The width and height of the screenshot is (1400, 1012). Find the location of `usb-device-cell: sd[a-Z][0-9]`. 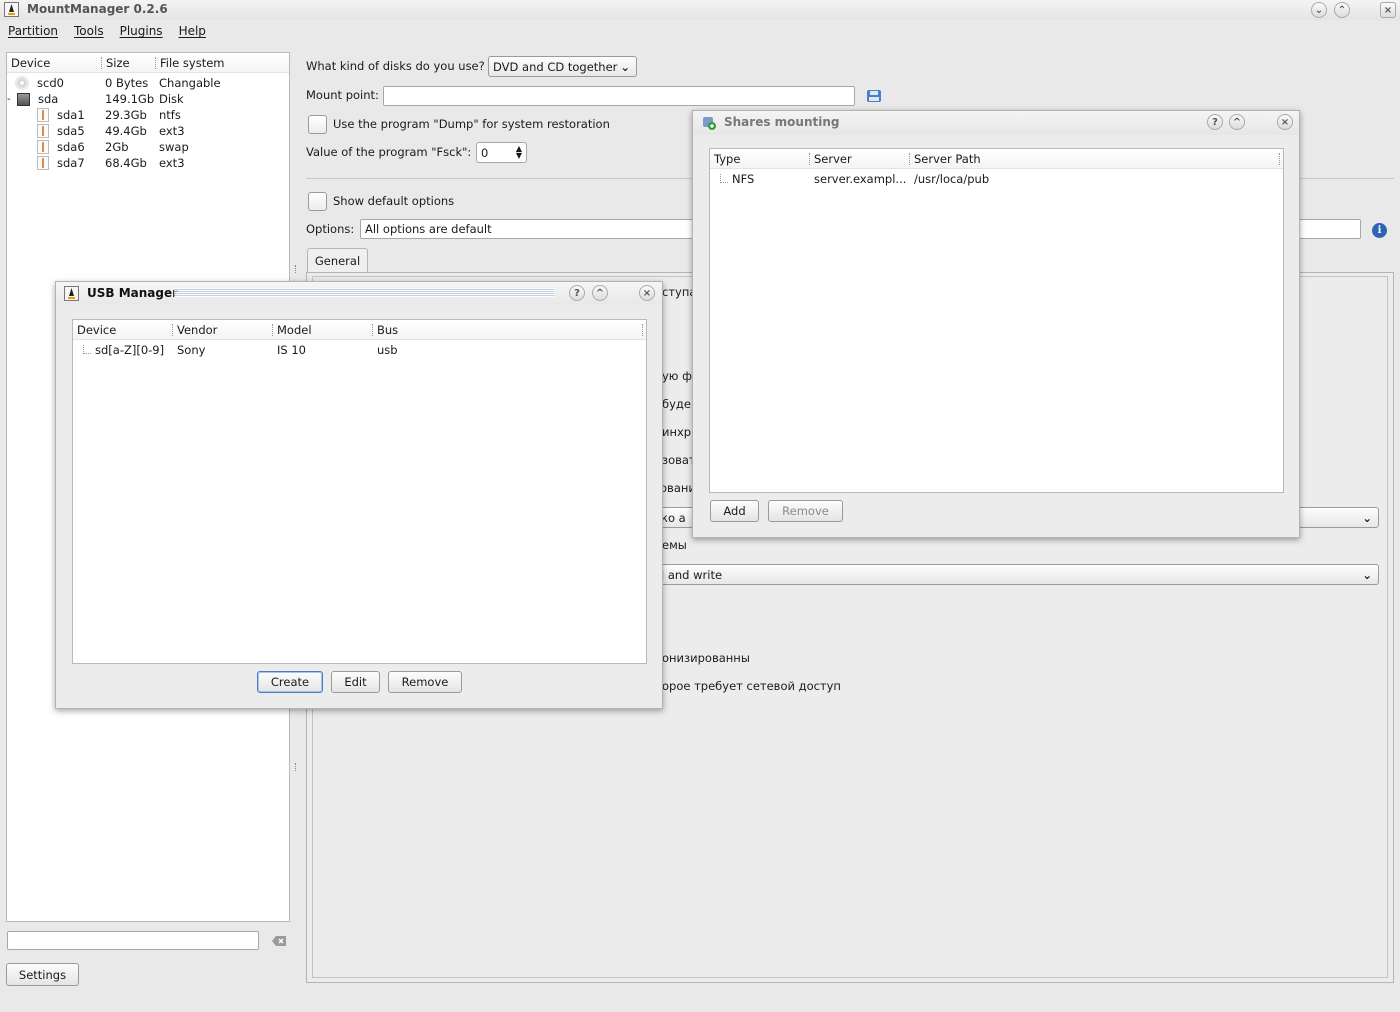

usb-device-cell: sd[a-Z][0-9] is located at coordinates (123, 350).